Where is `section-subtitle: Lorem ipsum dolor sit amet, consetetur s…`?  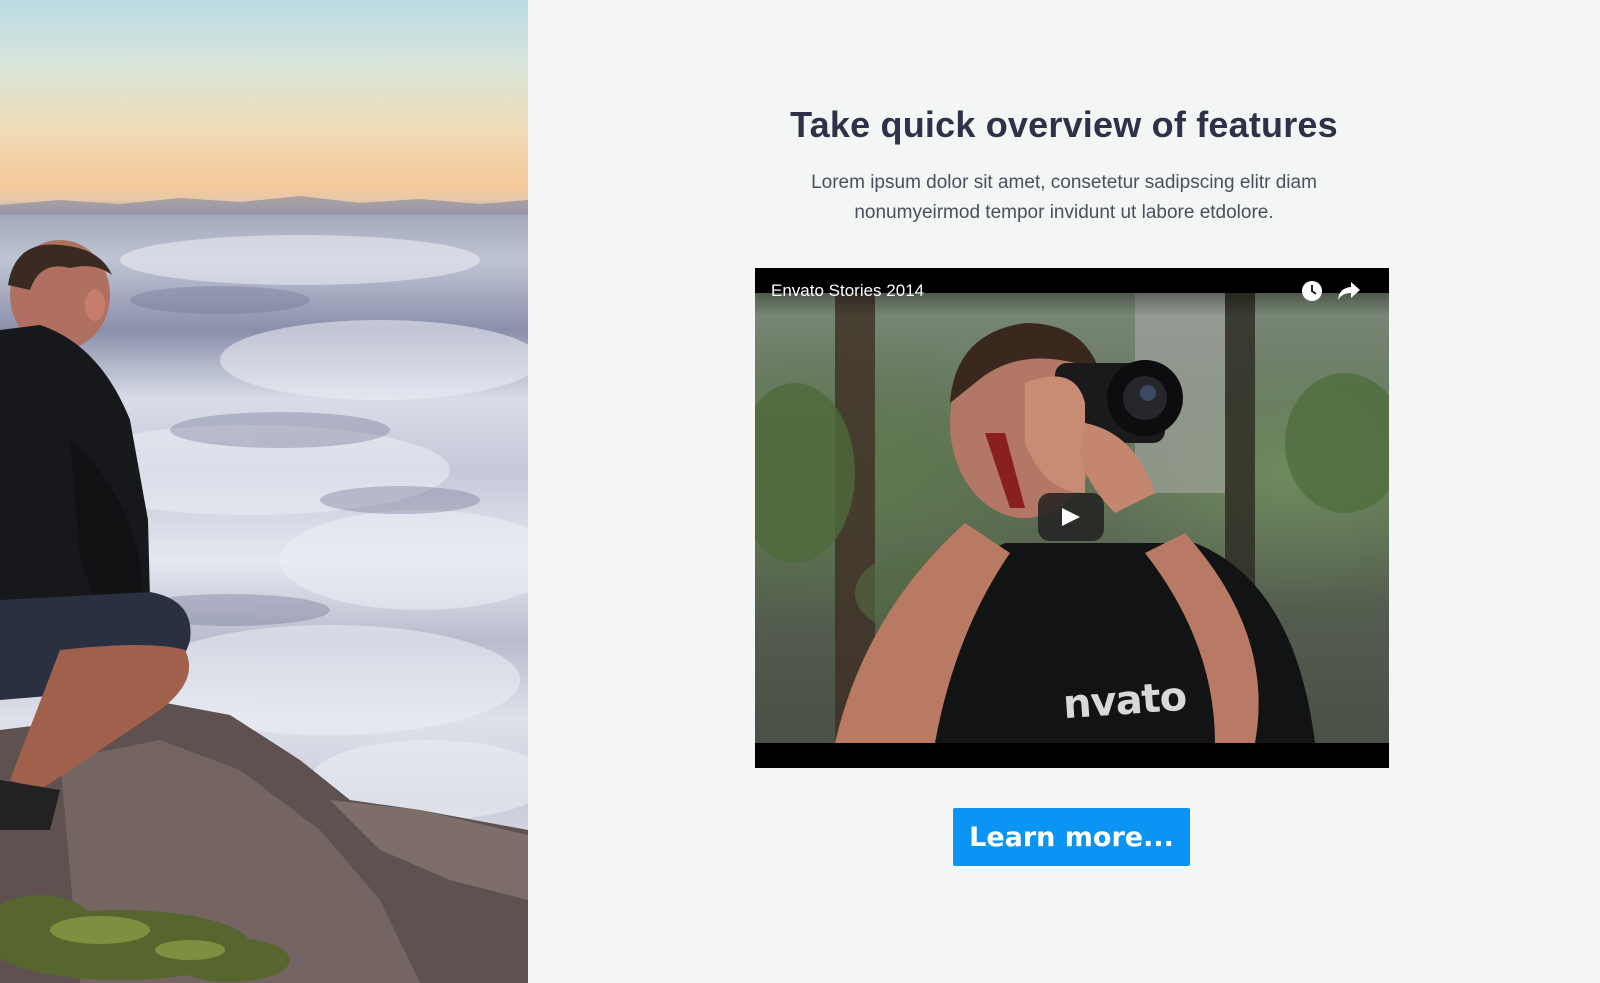 section-subtitle: Lorem ipsum dolor sit amet, consetetur s… is located at coordinates (1064, 197).